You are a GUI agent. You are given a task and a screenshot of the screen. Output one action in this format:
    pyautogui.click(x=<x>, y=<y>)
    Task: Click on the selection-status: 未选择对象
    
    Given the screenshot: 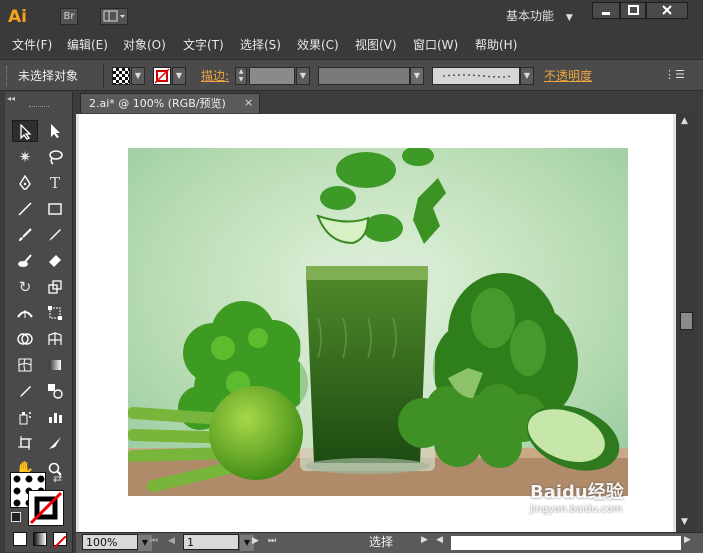 What is the action you would take?
    pyautogui.click(x=48, y=76)
    